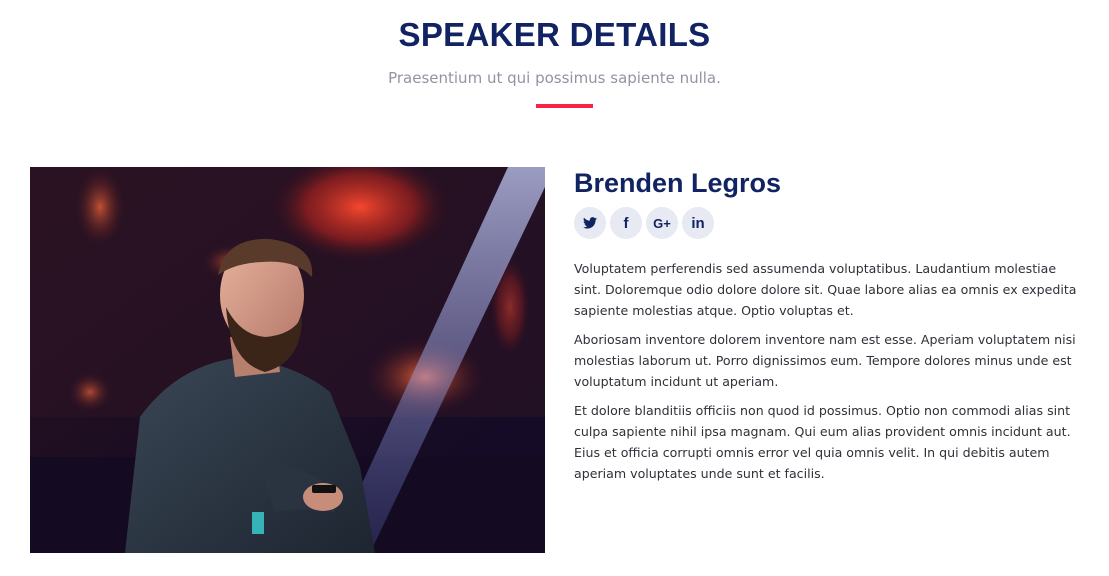  I want to click on linkedin-icon: in, so click(698, 223).